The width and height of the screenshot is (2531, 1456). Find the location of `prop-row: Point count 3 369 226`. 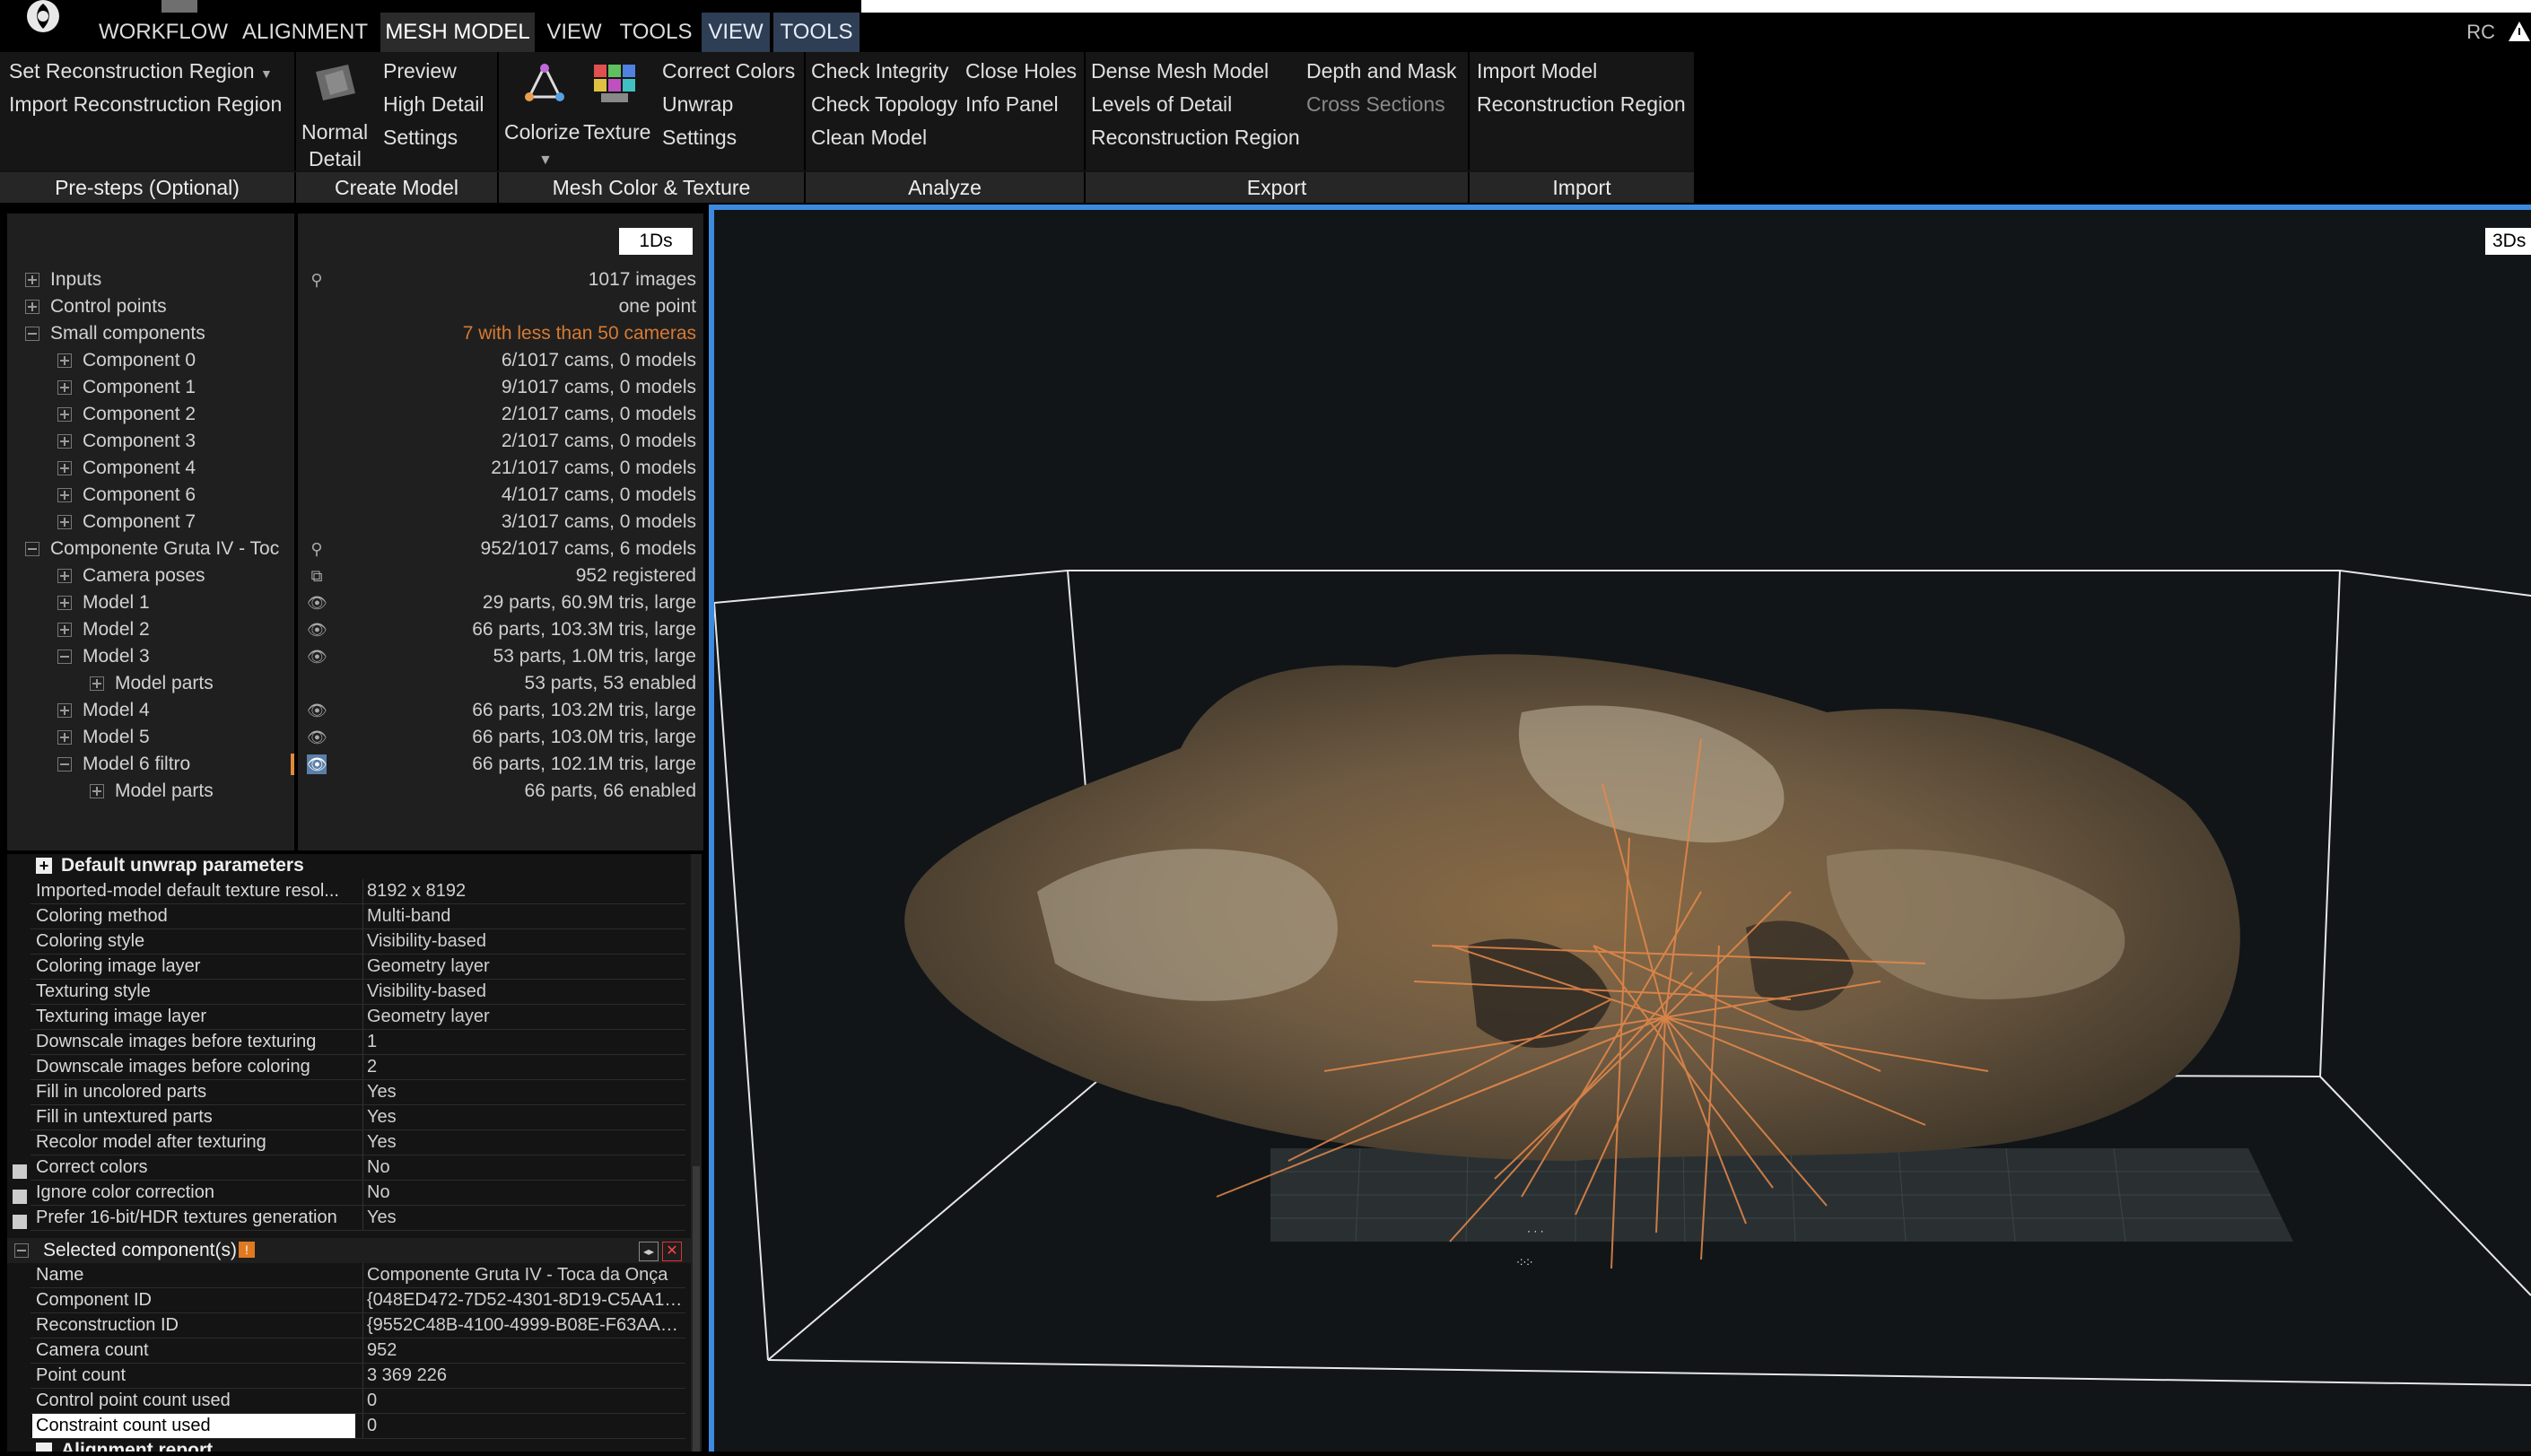

prop-row: Point count 3 369 226 is located at coordinates (358, 1376).